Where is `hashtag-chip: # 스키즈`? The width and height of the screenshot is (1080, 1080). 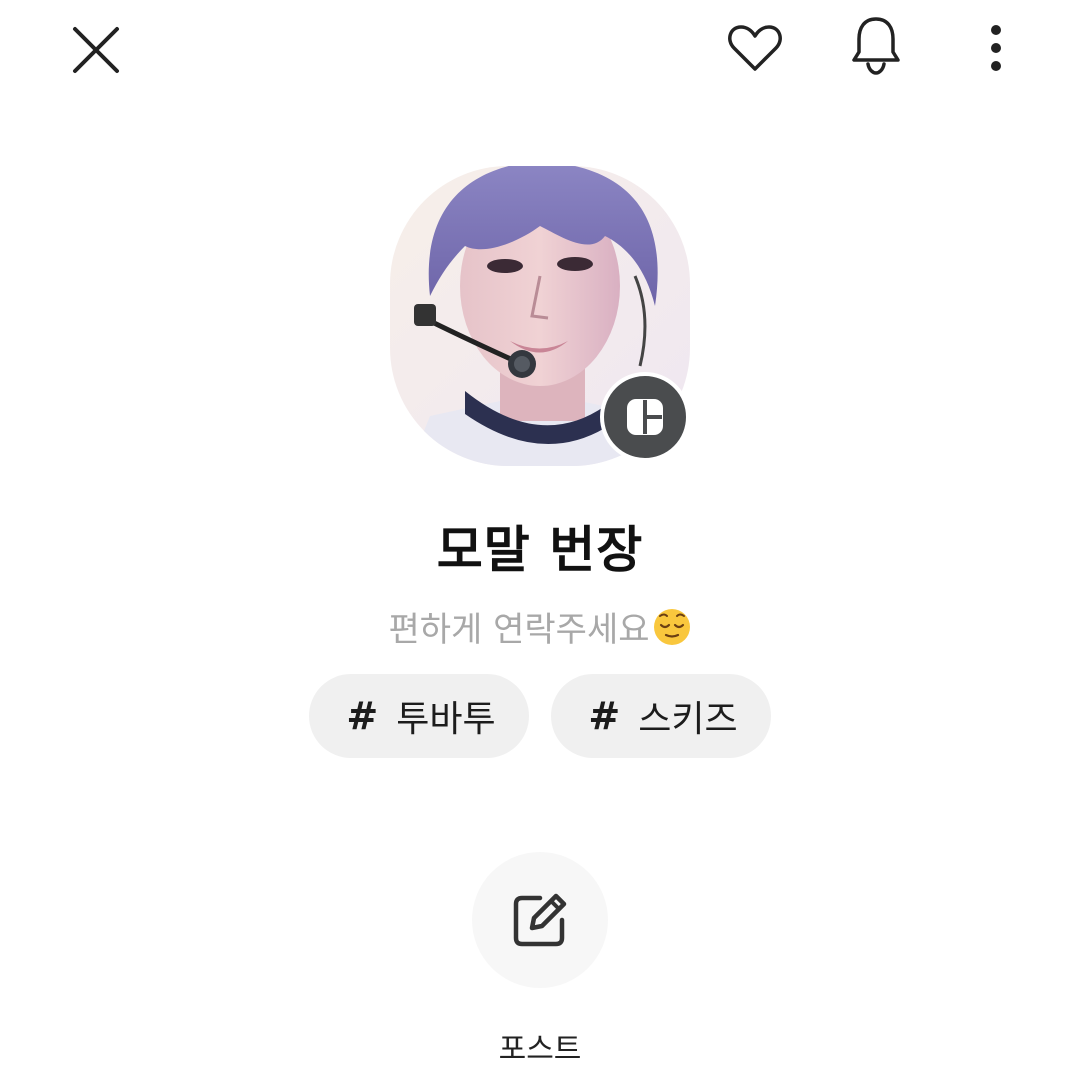 hashtag-chip: # 스키즈 is located at coordinates (661, 716).